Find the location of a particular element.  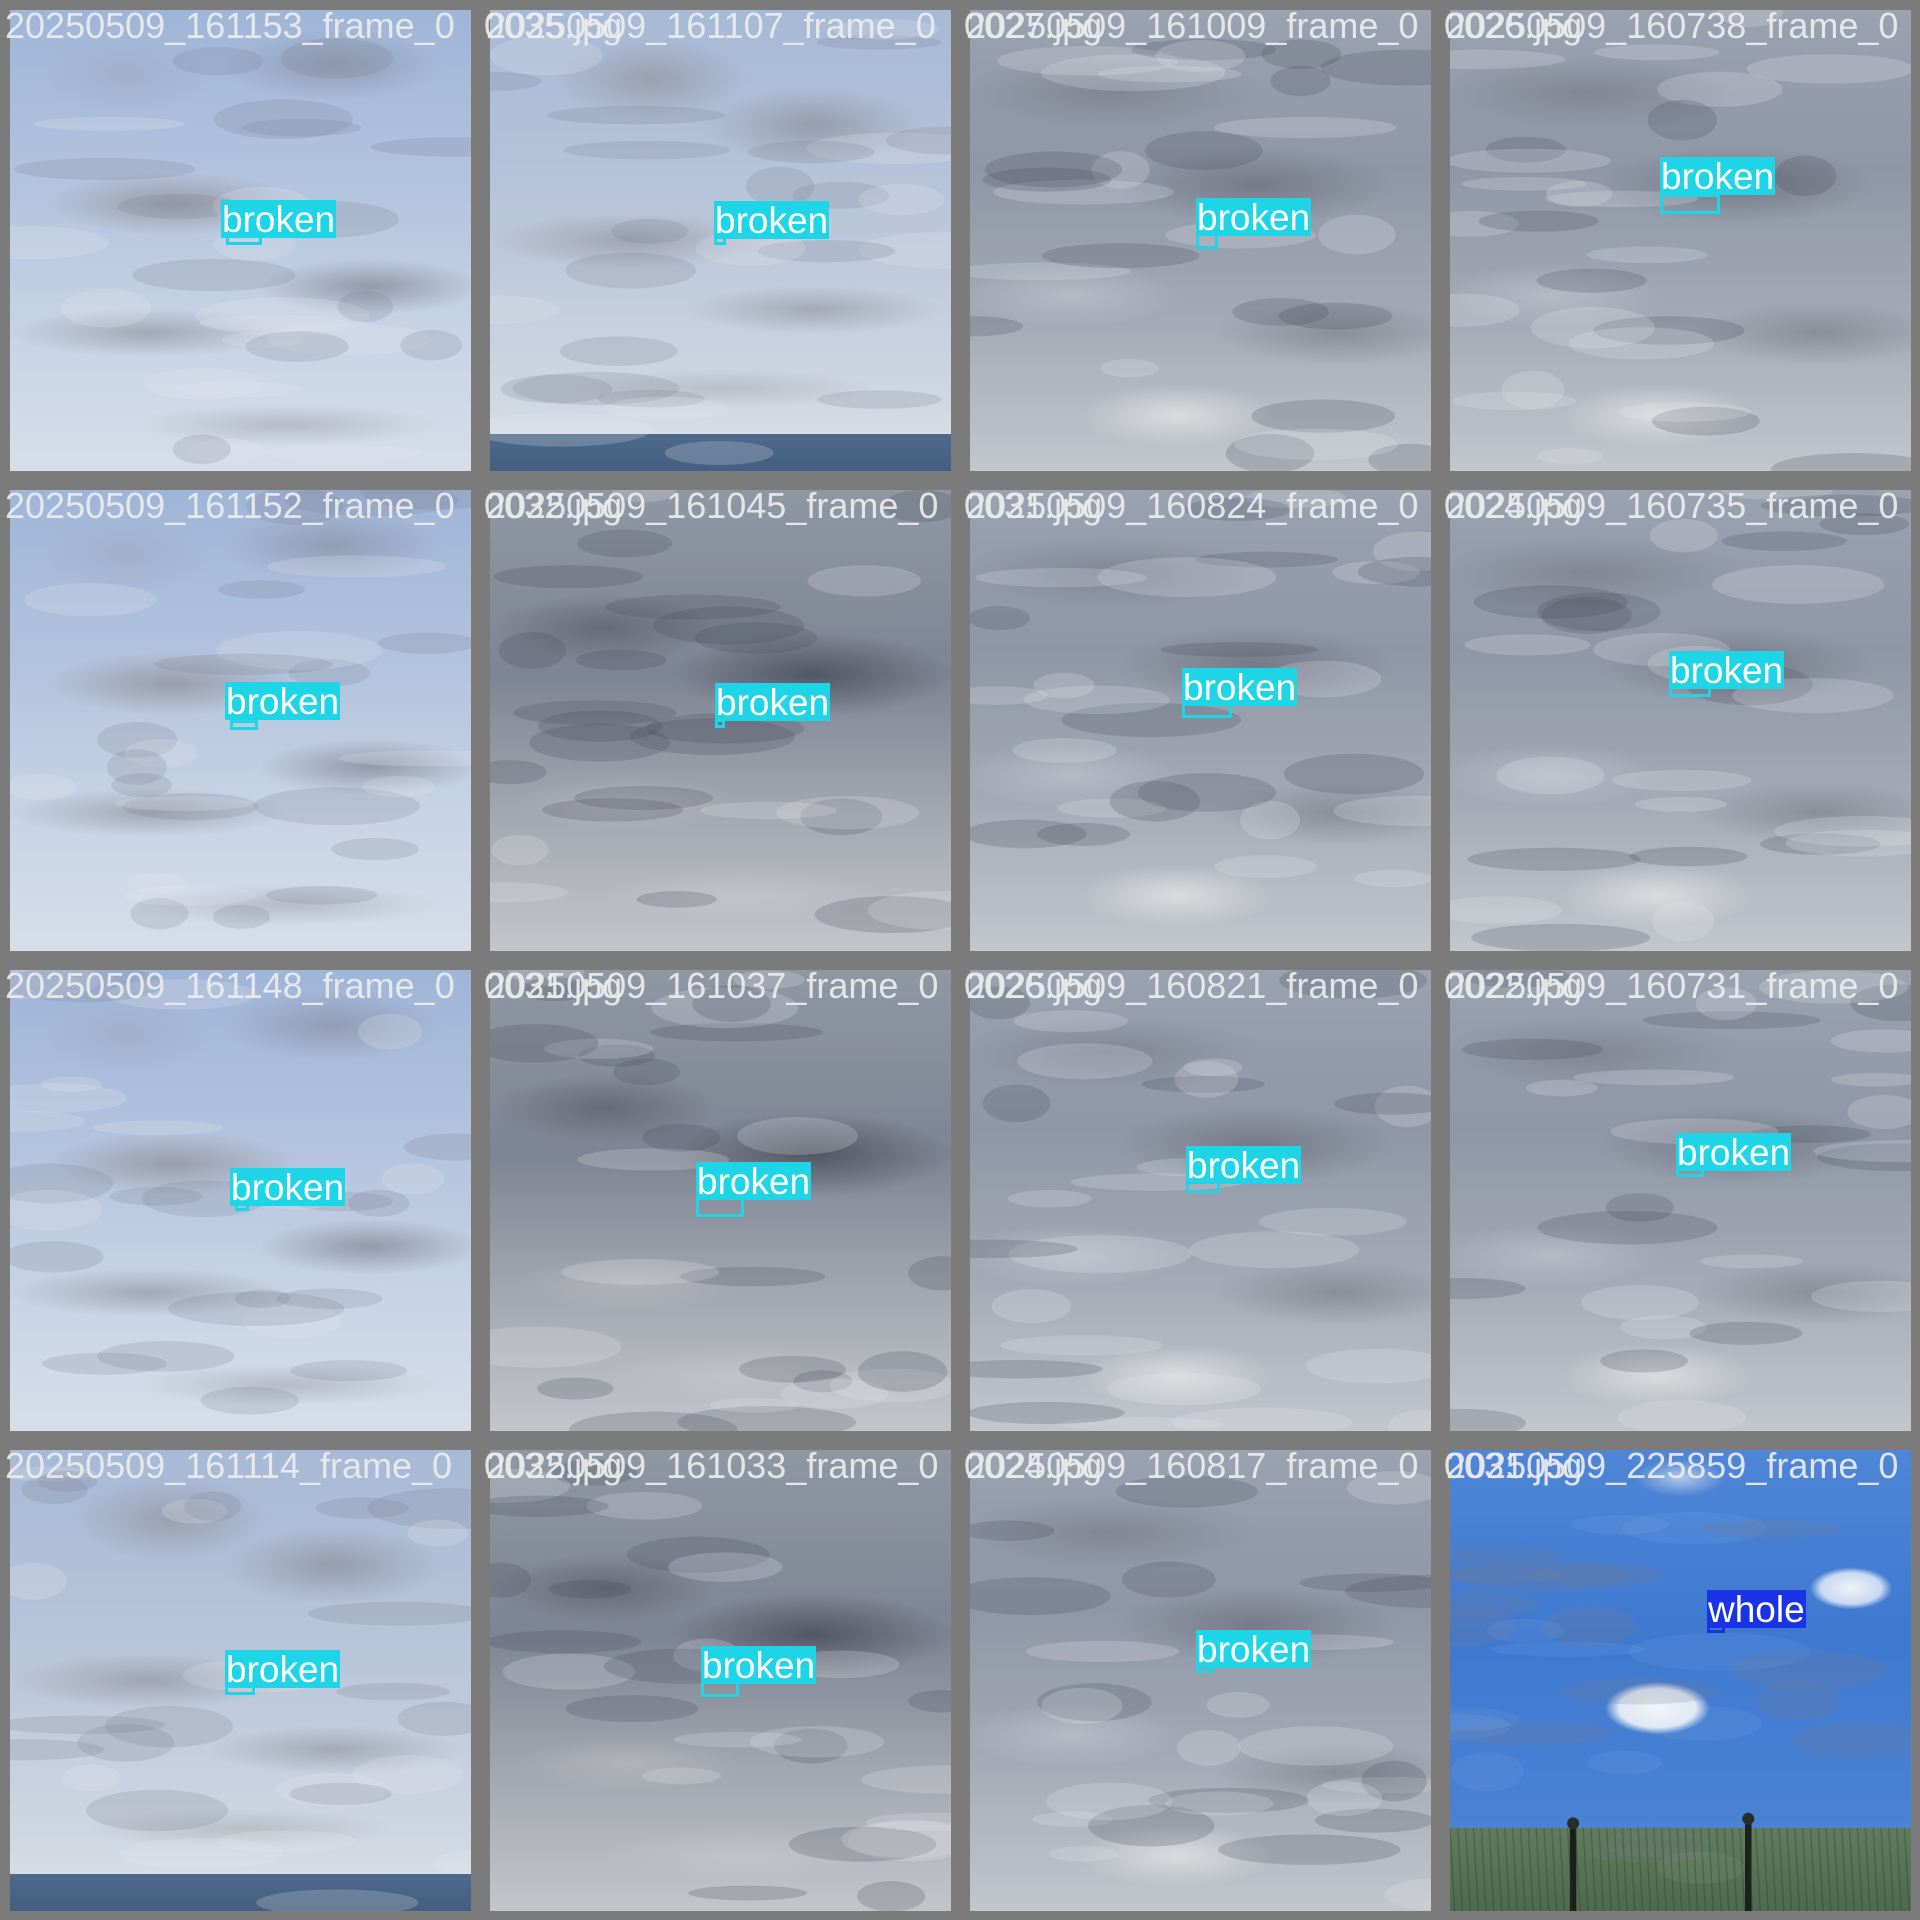

image-tile: whole is located at coordinates (1680, 1680).